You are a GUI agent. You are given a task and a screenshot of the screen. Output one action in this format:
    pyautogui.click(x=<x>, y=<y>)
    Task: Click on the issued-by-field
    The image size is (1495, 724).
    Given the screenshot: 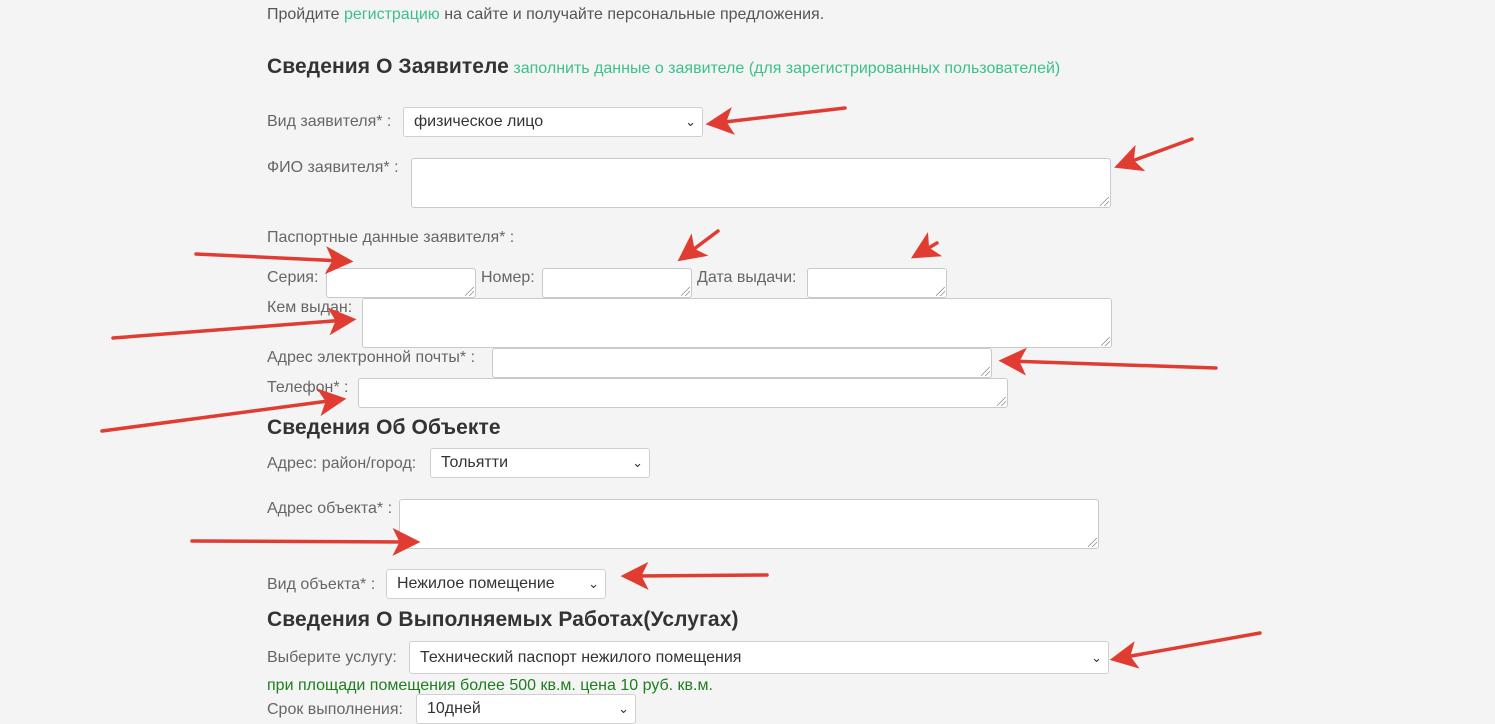 What is the action you would take?
    pyautogui.click(x=737, y=323)
    